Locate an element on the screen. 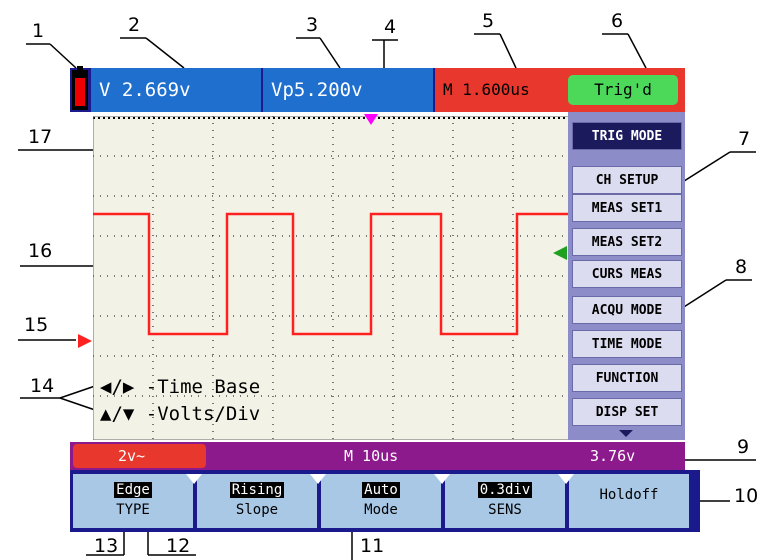 This screenshot has width=766, height=560. softkey-sens-label: SENS is located at coordinates (505, 510).